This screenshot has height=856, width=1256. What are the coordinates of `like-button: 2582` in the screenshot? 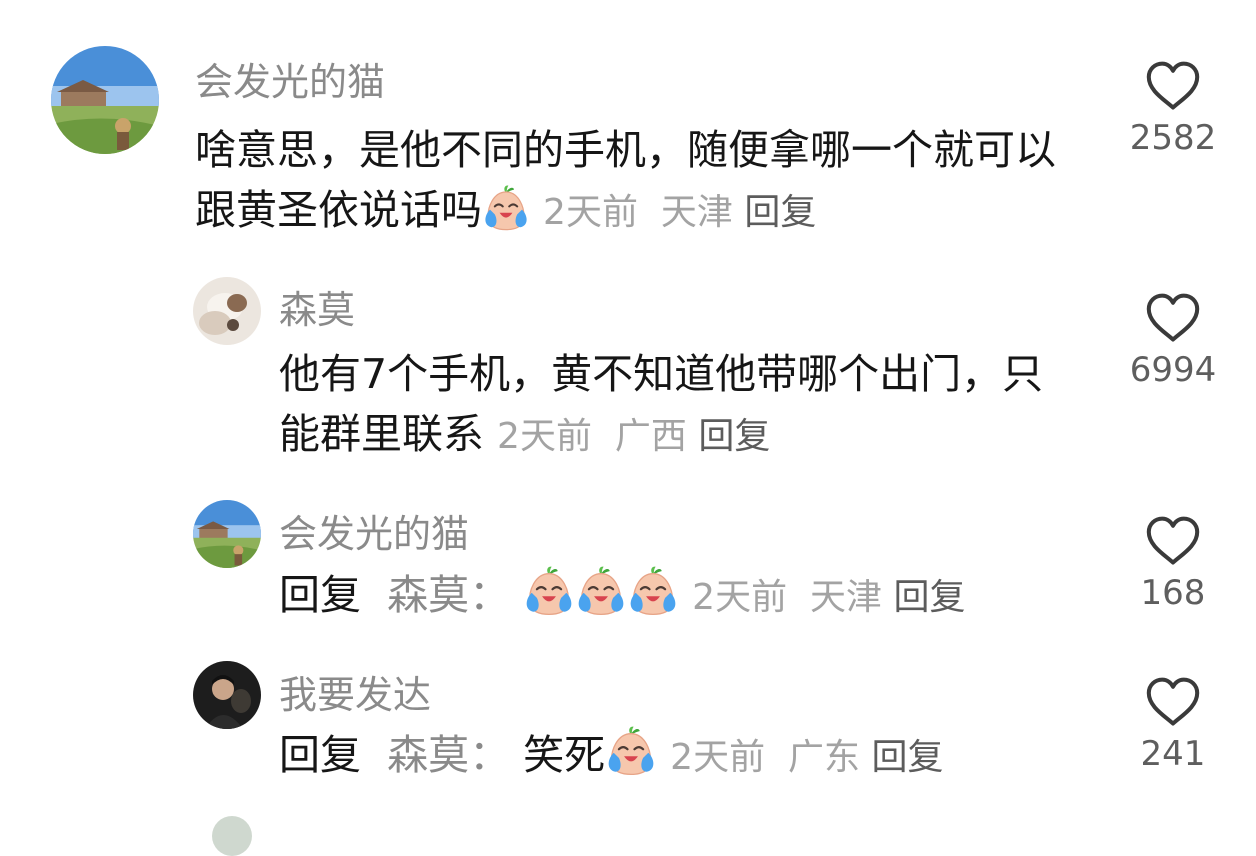 It's located at (1173, 109).